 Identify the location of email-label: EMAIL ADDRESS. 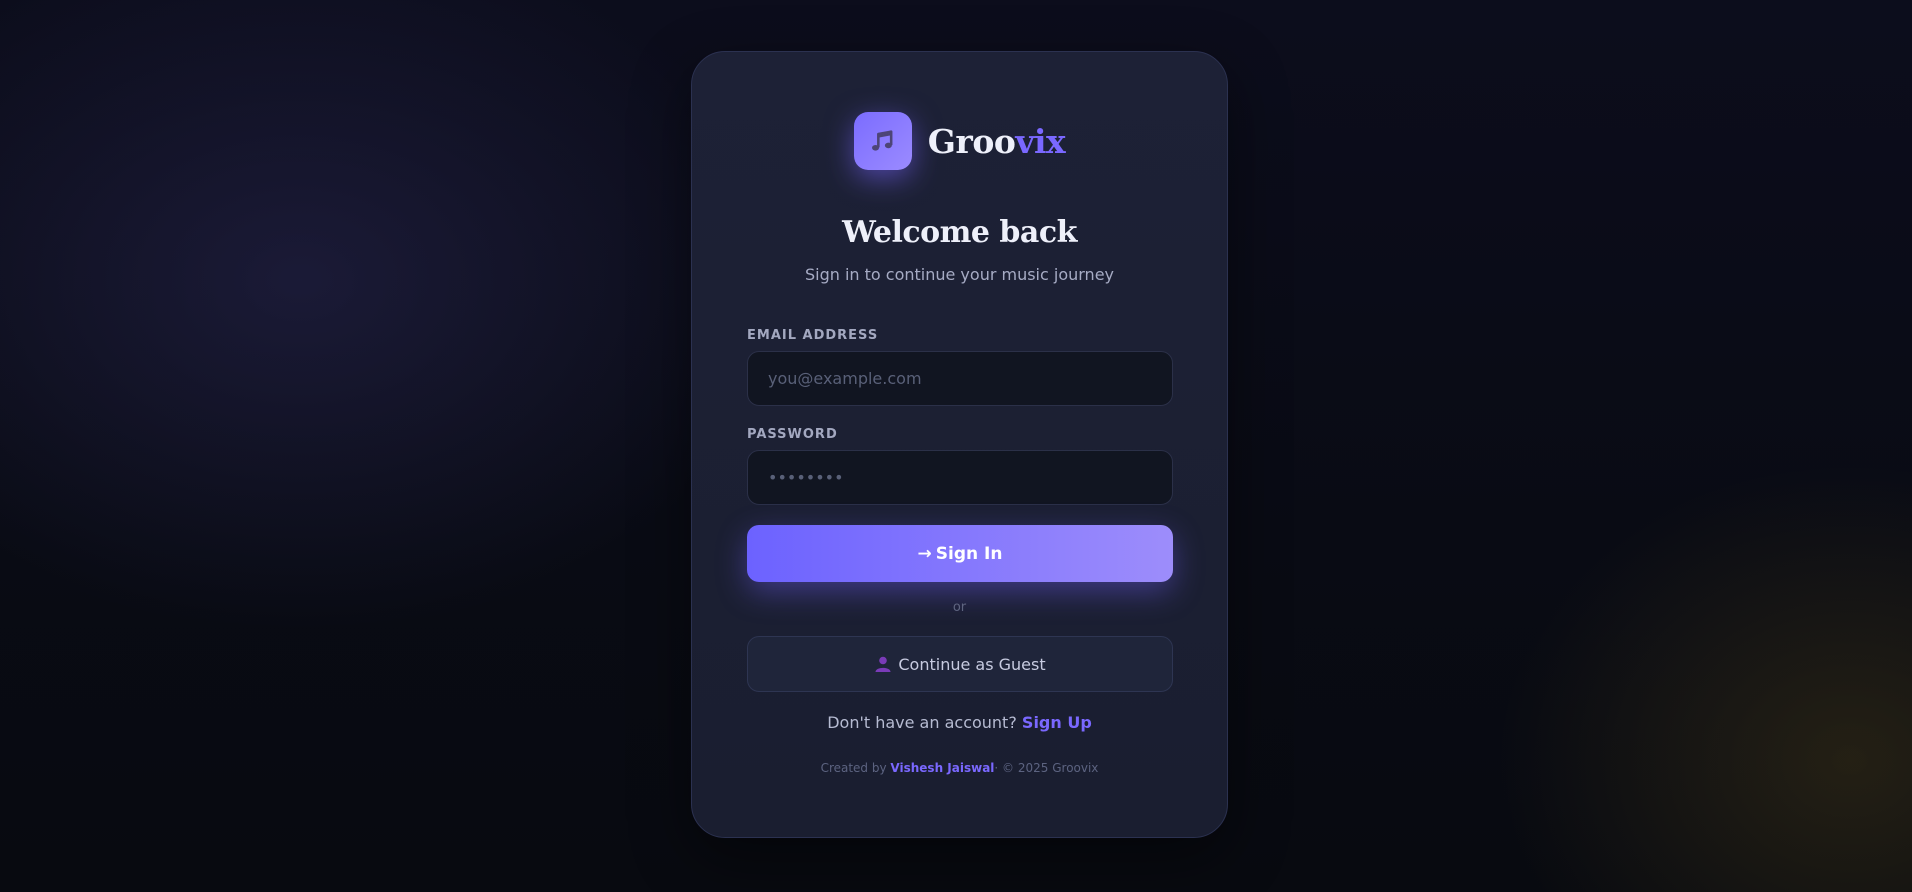
(813, 335).